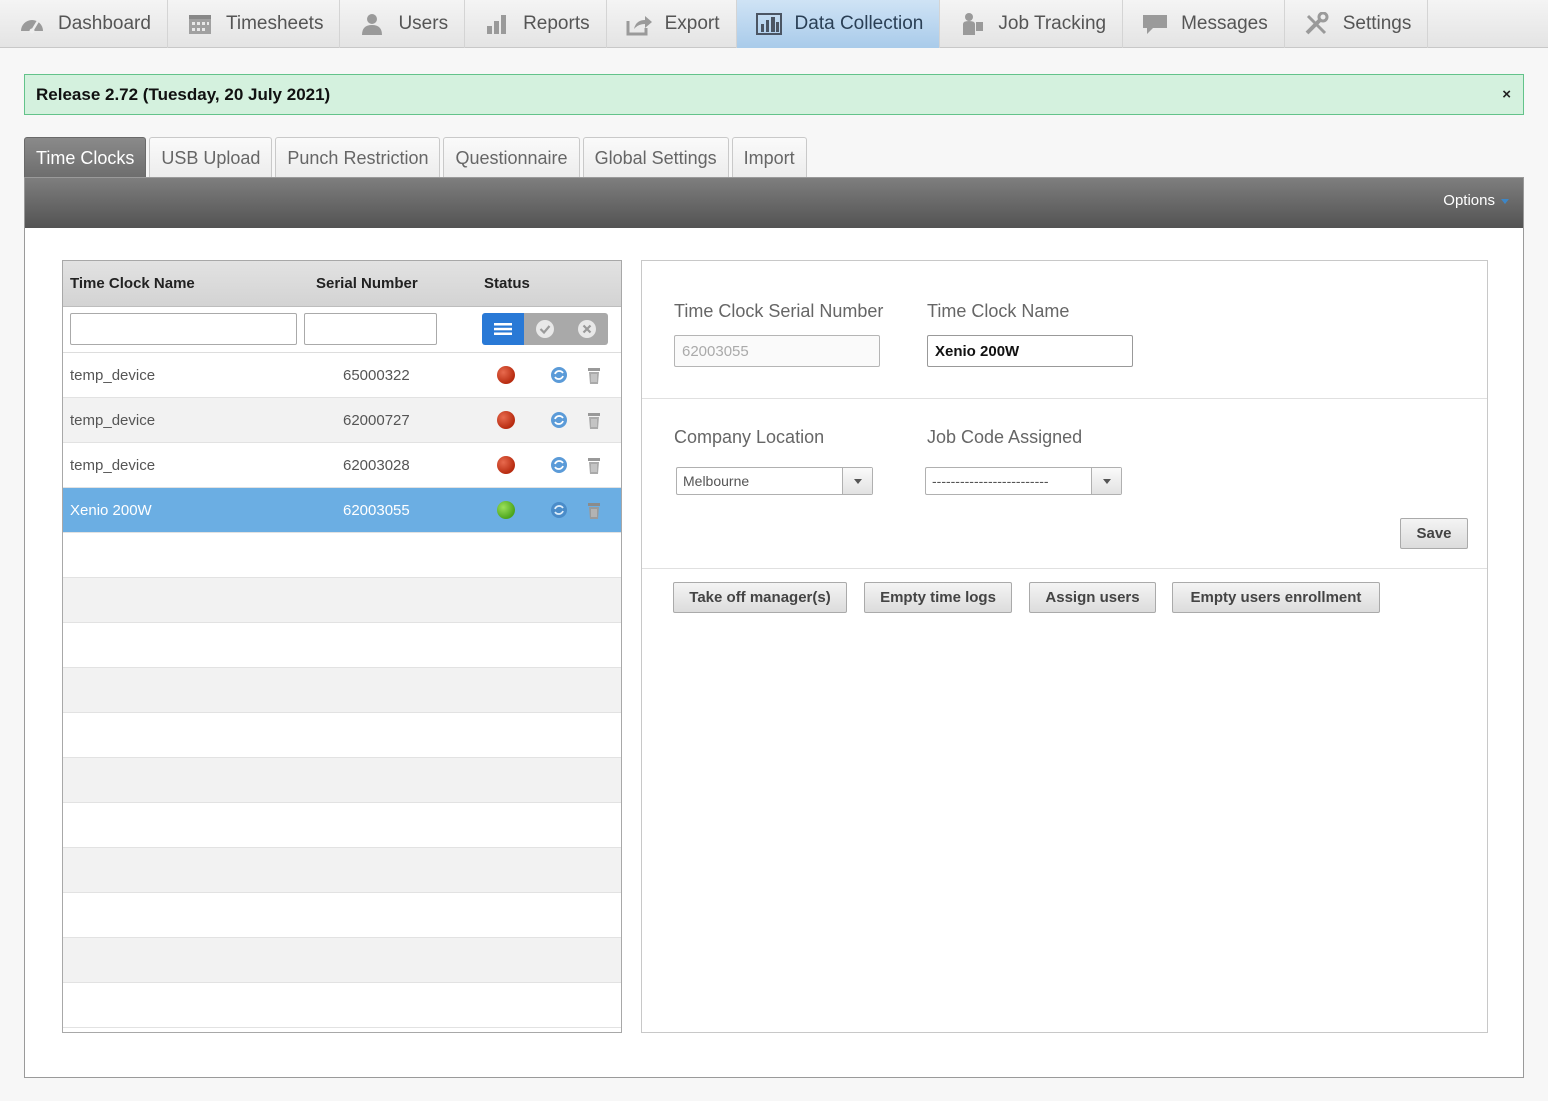  Describe the element at coordinates (1469, 200) in the screenshot. I see `options-label: Options` at that location.